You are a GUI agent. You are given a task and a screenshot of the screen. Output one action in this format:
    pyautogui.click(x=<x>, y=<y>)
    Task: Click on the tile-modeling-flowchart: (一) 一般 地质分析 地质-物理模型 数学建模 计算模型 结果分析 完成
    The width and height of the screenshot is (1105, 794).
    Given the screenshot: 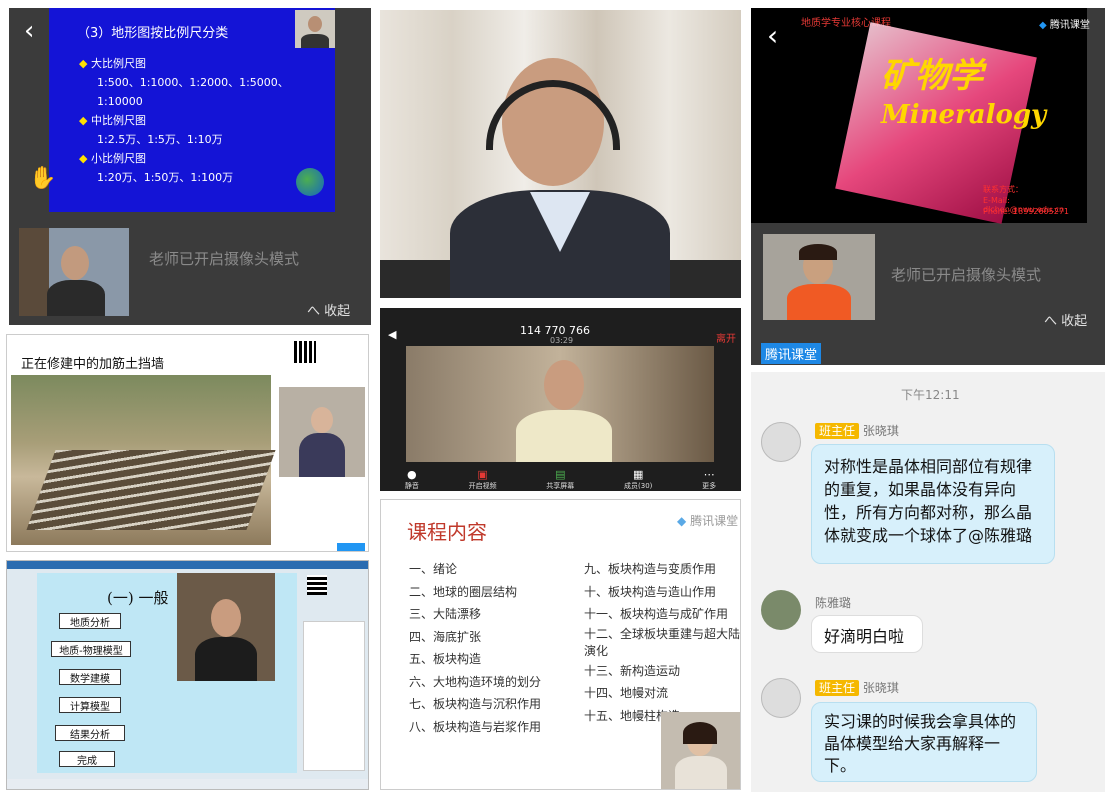 What is the action you would take?
    pyautogui.click(x=187, y=675)
    